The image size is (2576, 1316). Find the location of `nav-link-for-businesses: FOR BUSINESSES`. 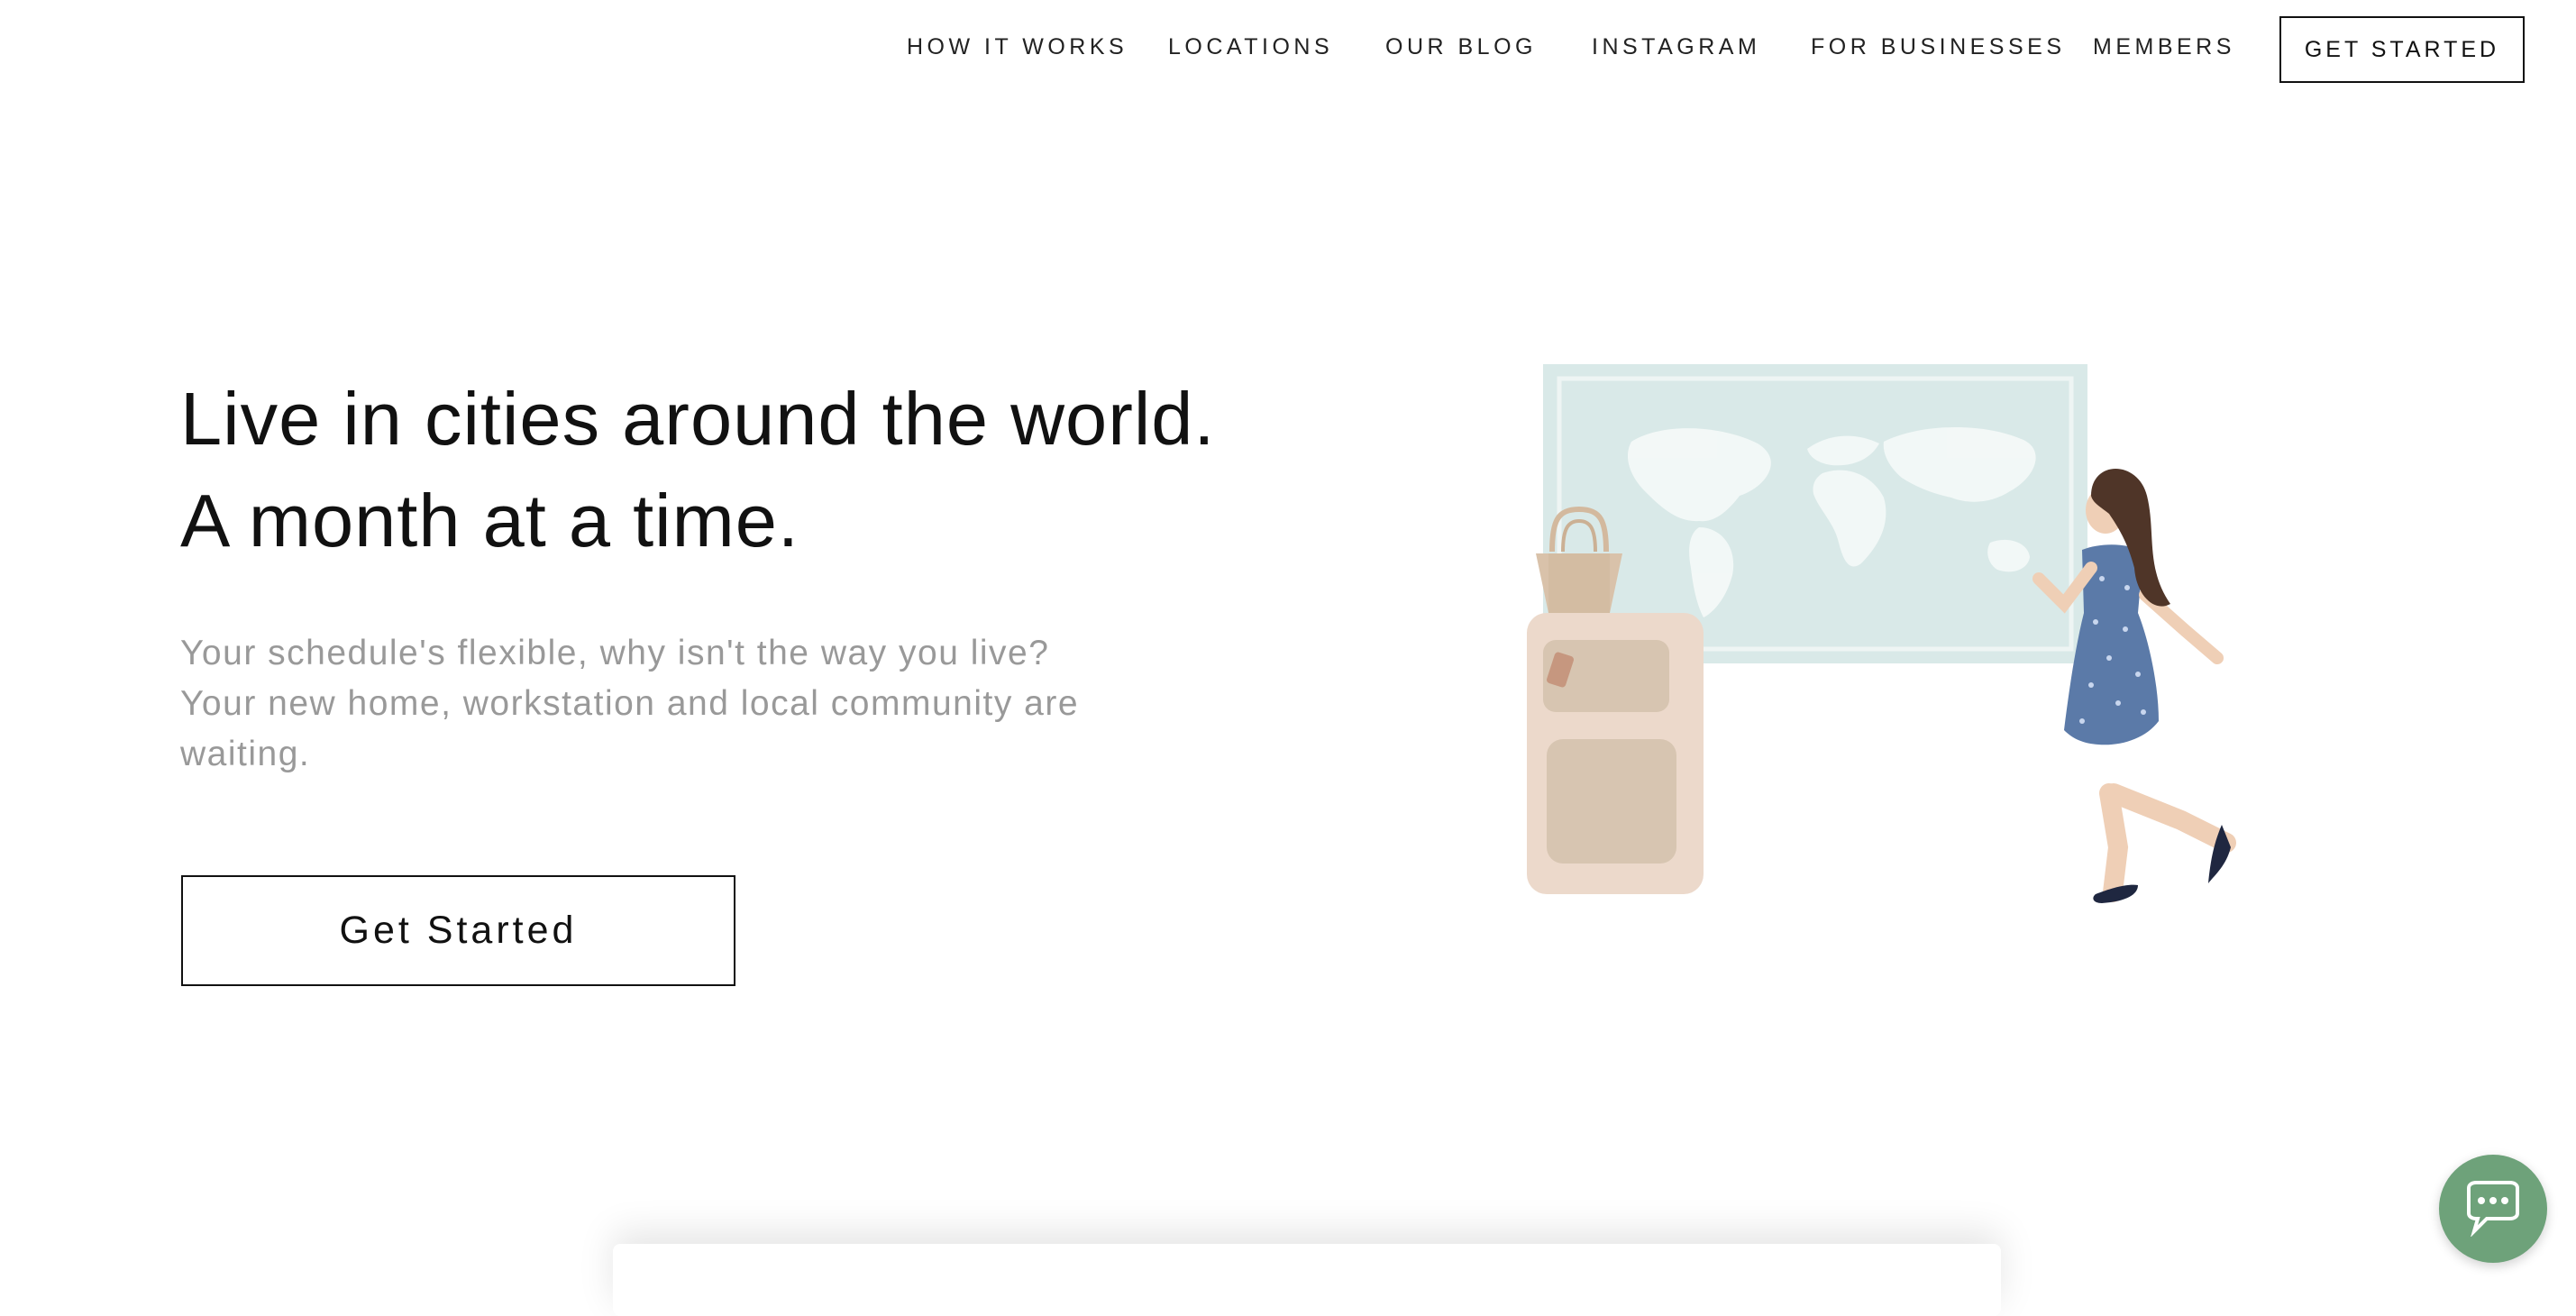

nav-link-for-businesses: FOR BUSINESSES is located at coordinates (1938, 47).